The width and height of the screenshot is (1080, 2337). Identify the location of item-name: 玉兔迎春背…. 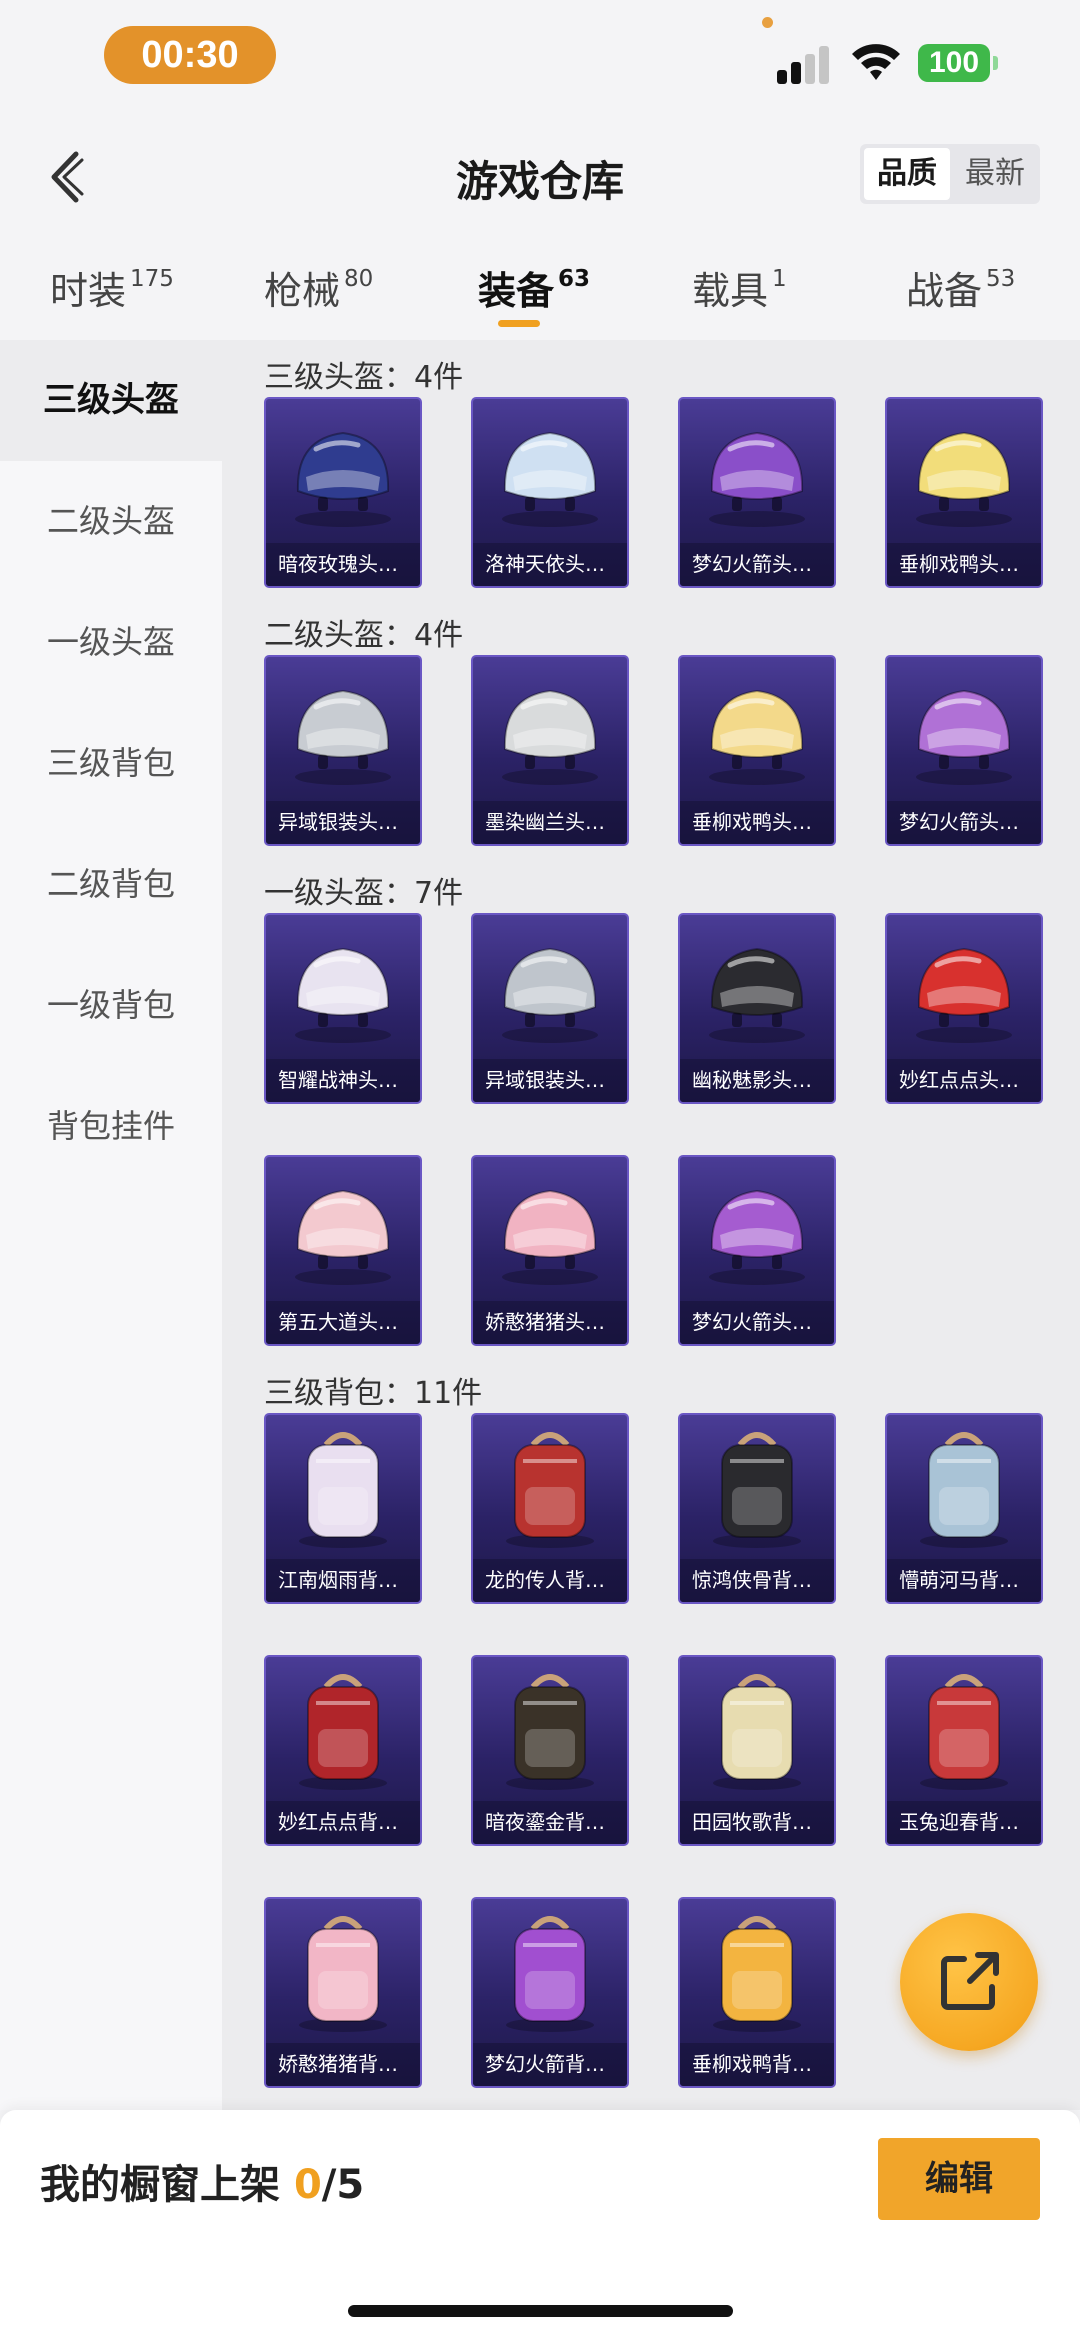
(964, 1822).